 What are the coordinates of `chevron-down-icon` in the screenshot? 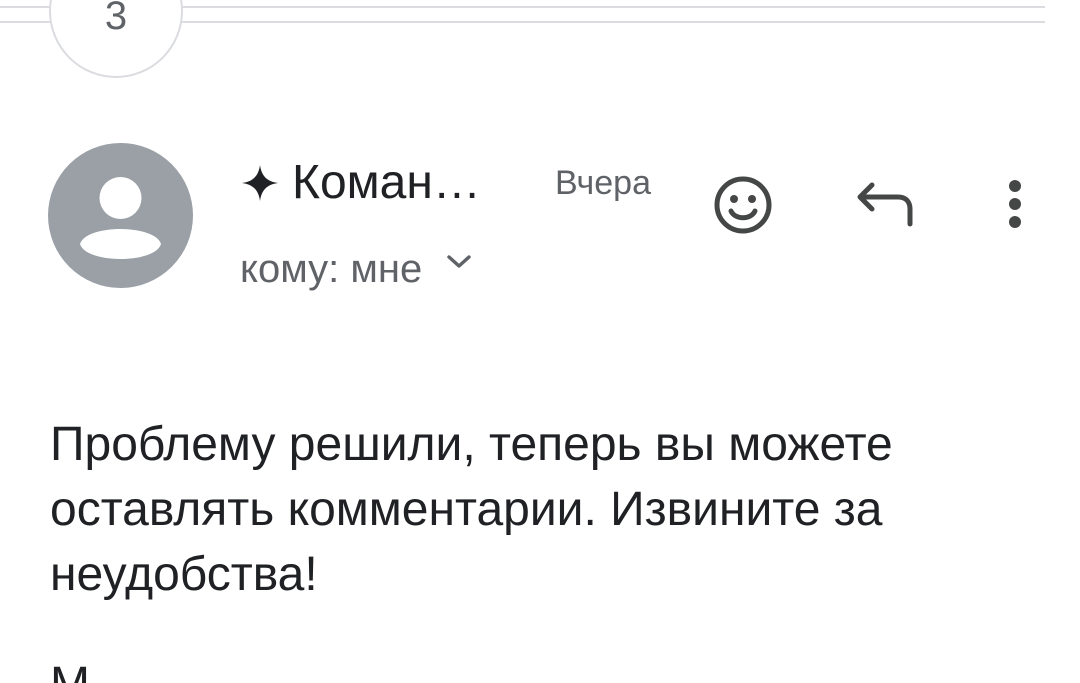 It's located at (459, 261).